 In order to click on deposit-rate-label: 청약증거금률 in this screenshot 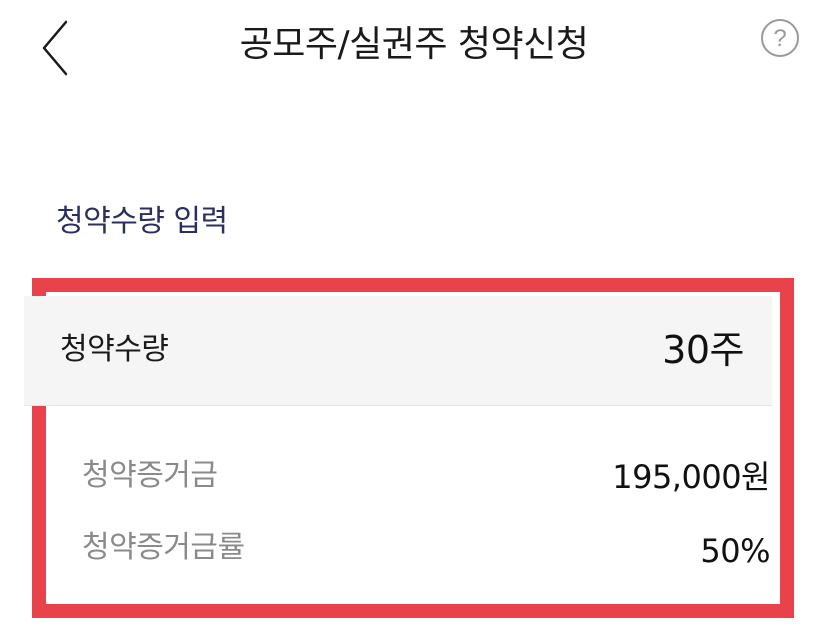, I will do `click(163, 547)`.